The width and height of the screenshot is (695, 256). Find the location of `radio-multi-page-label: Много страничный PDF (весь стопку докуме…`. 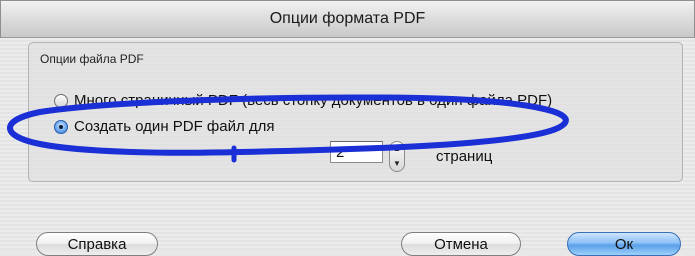

radio-multi-page-label: Много страничный PDF (весь стопку докуме… is located at coordinates (313, 100).